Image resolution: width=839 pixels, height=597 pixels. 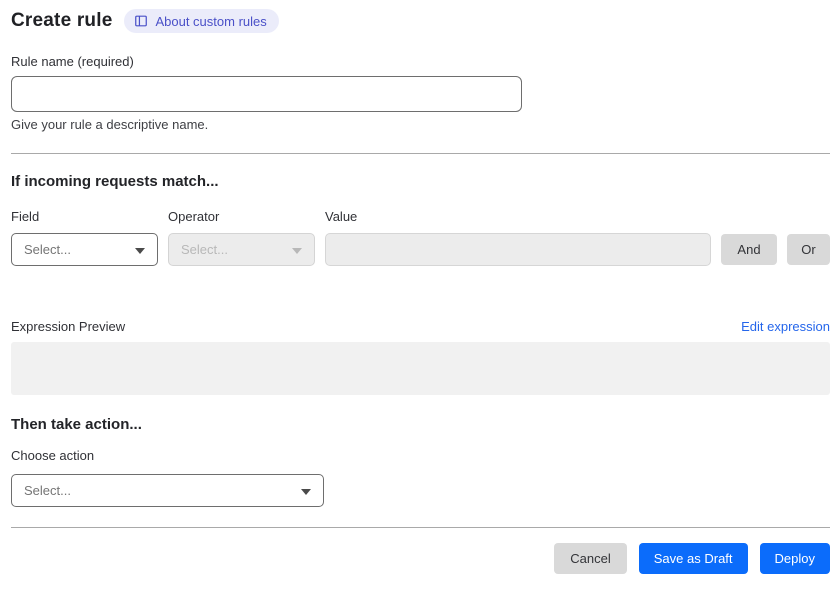 I want to click on expression-preview-label: Expression Preview, so click(x=68, y=326).